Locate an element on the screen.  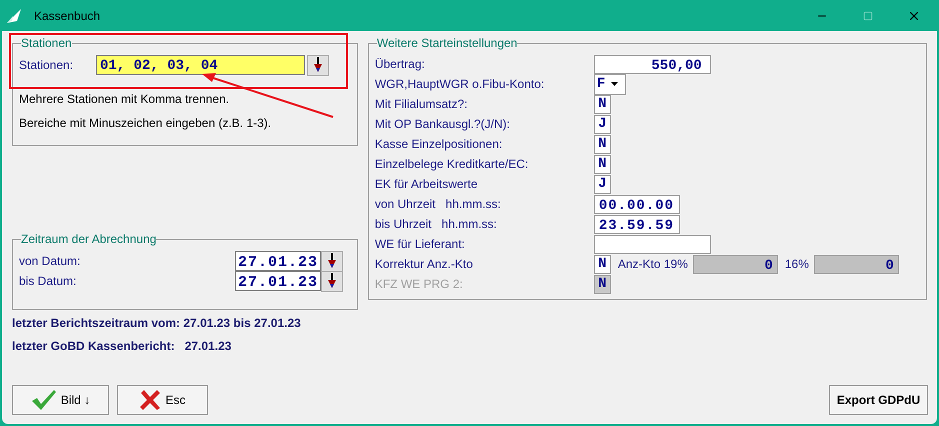
hint-text: Mehrere Stationen mit Komma trennen. is located at coordinates (124, 99).